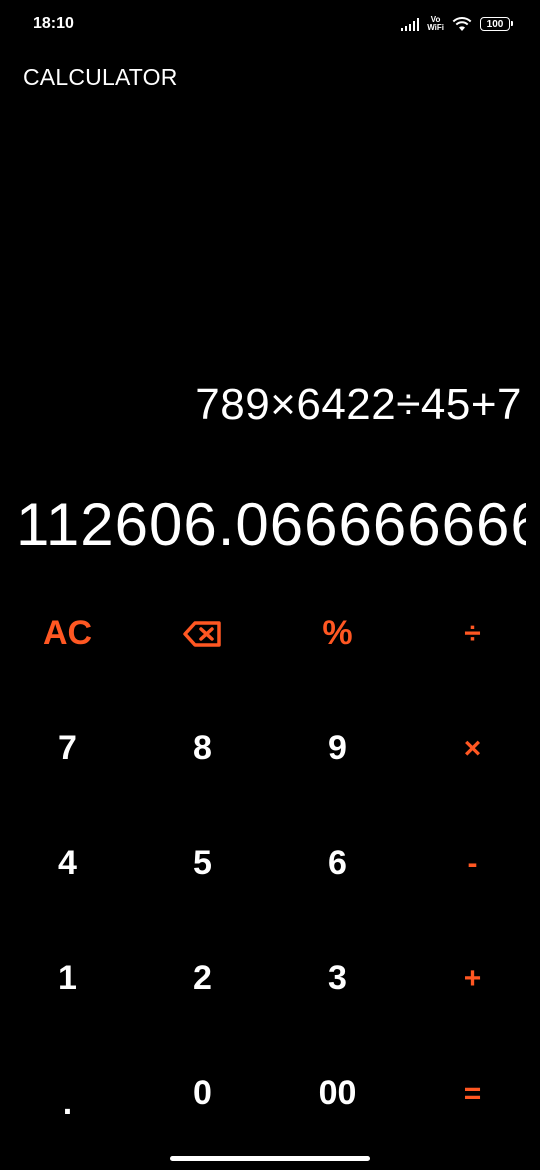  I want to click on decimal-point-button: ., so click(67, 1093).